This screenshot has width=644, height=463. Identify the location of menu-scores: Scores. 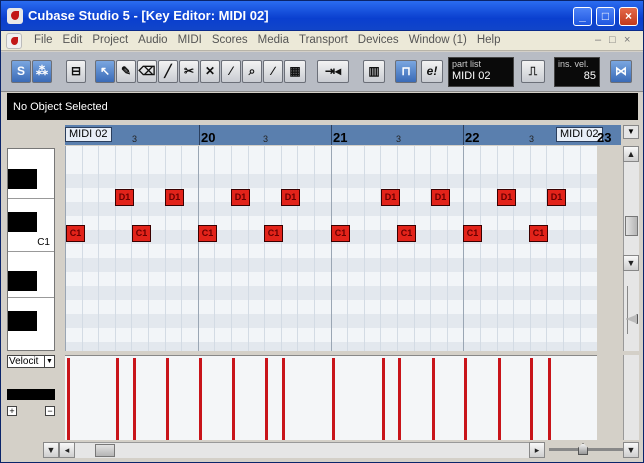
(230, 40).